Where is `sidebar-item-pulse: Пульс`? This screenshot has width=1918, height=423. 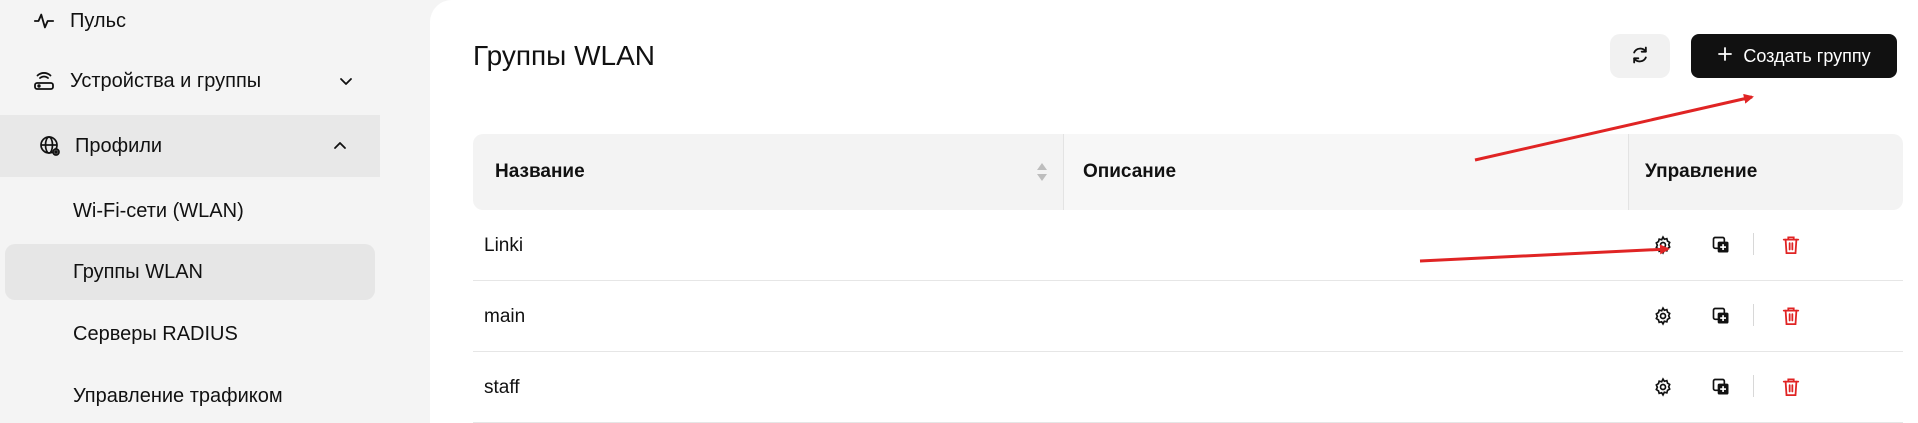 sidebar-item-pulse: Пульс is located at coordinates (190, 26).